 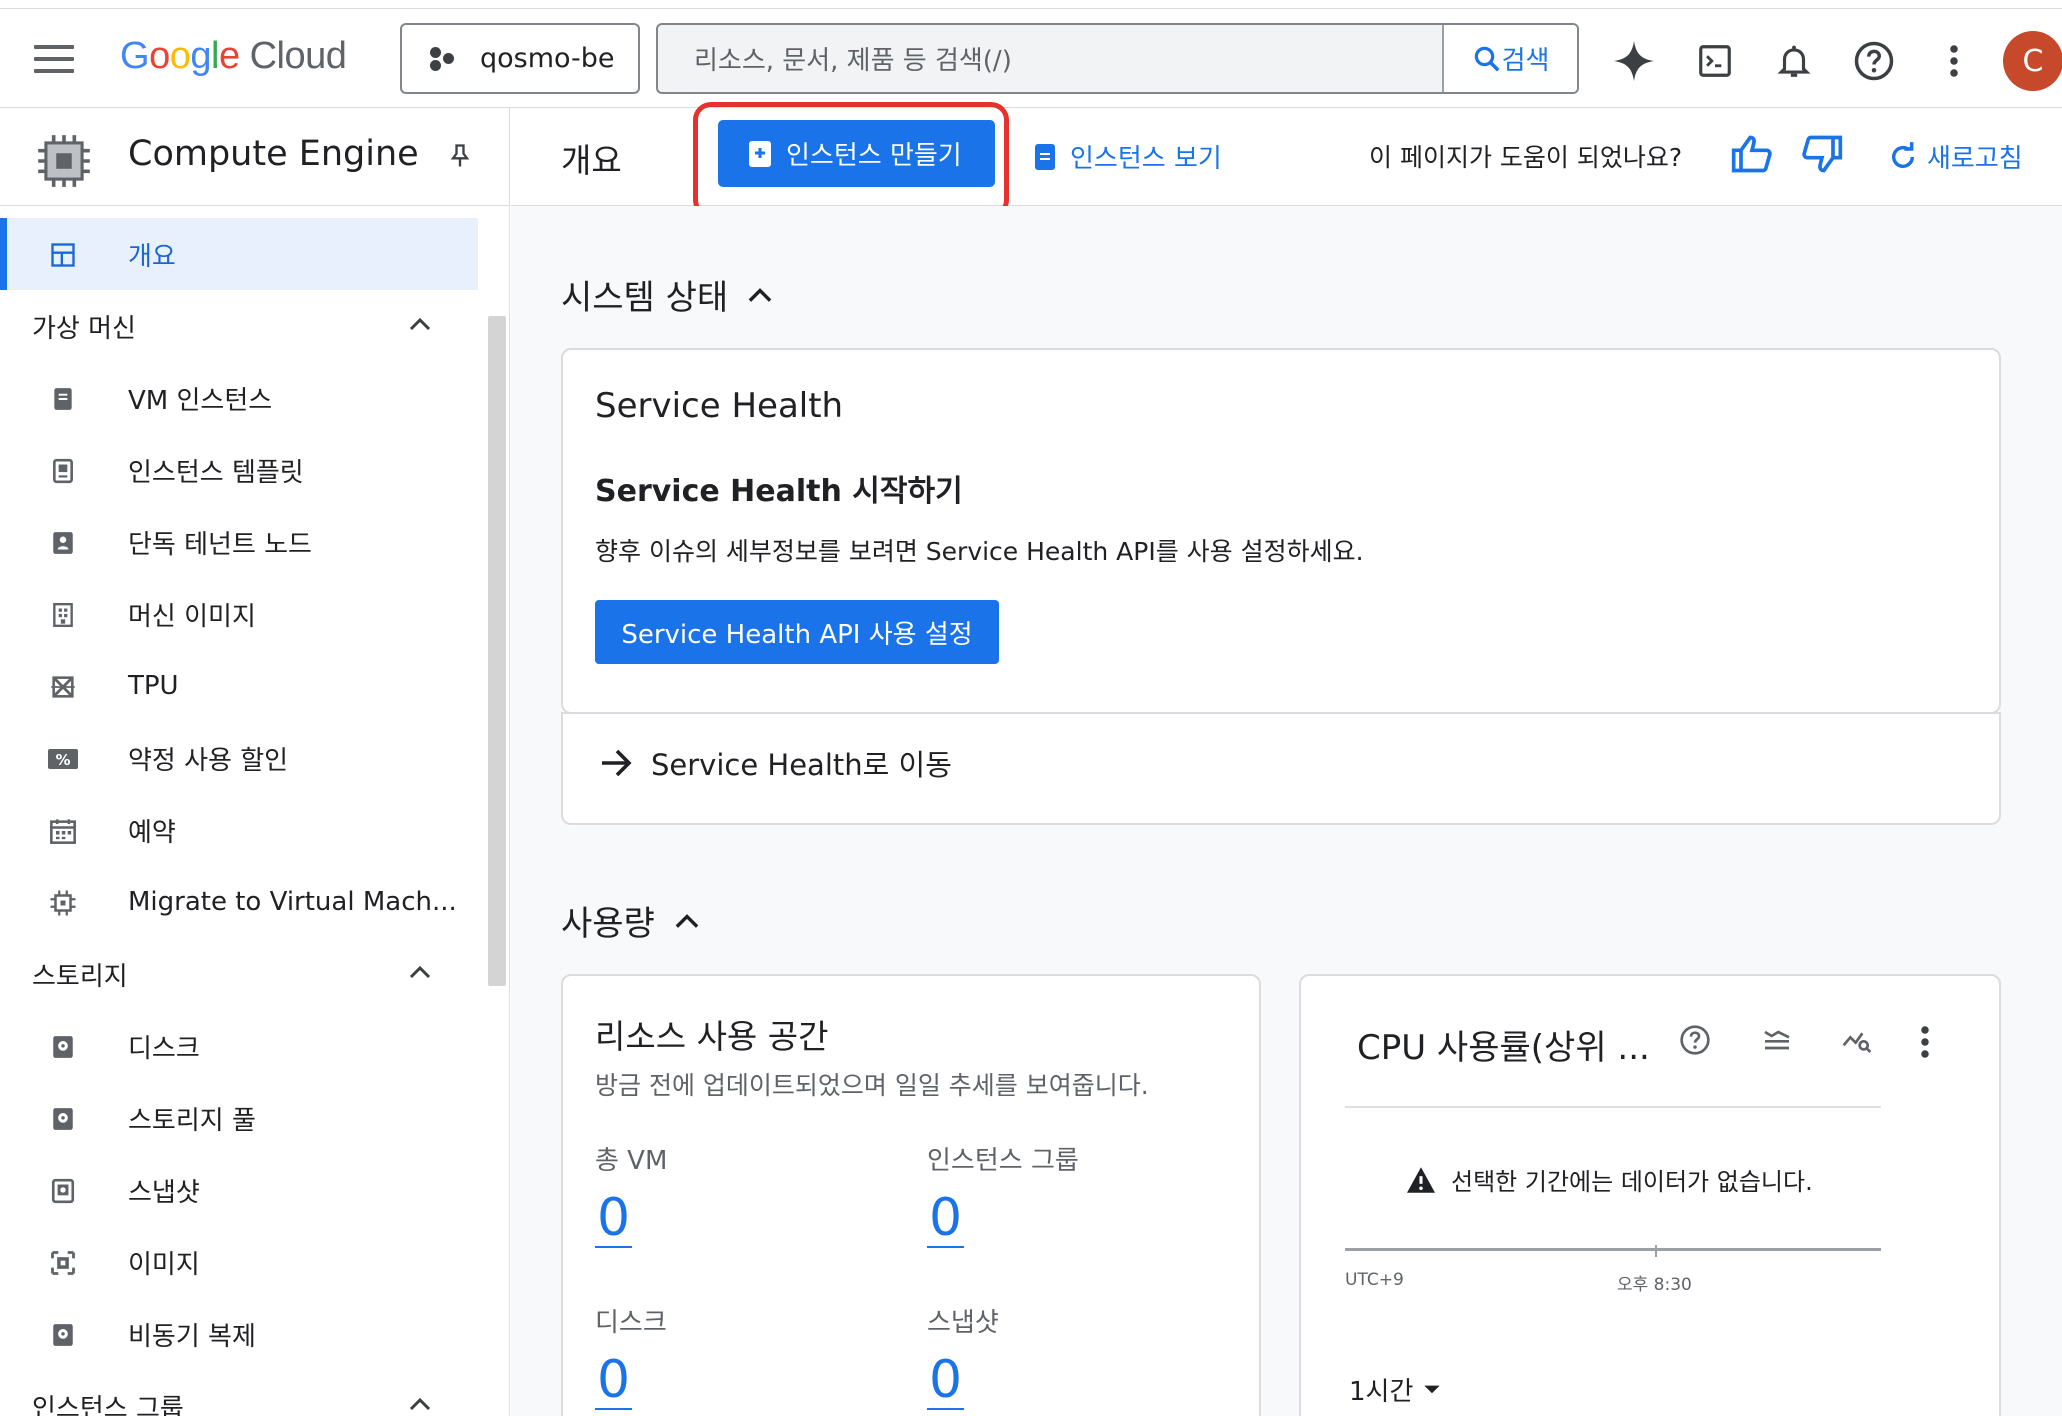 I want to click on migrate-icon, so click(x=63, y=903).